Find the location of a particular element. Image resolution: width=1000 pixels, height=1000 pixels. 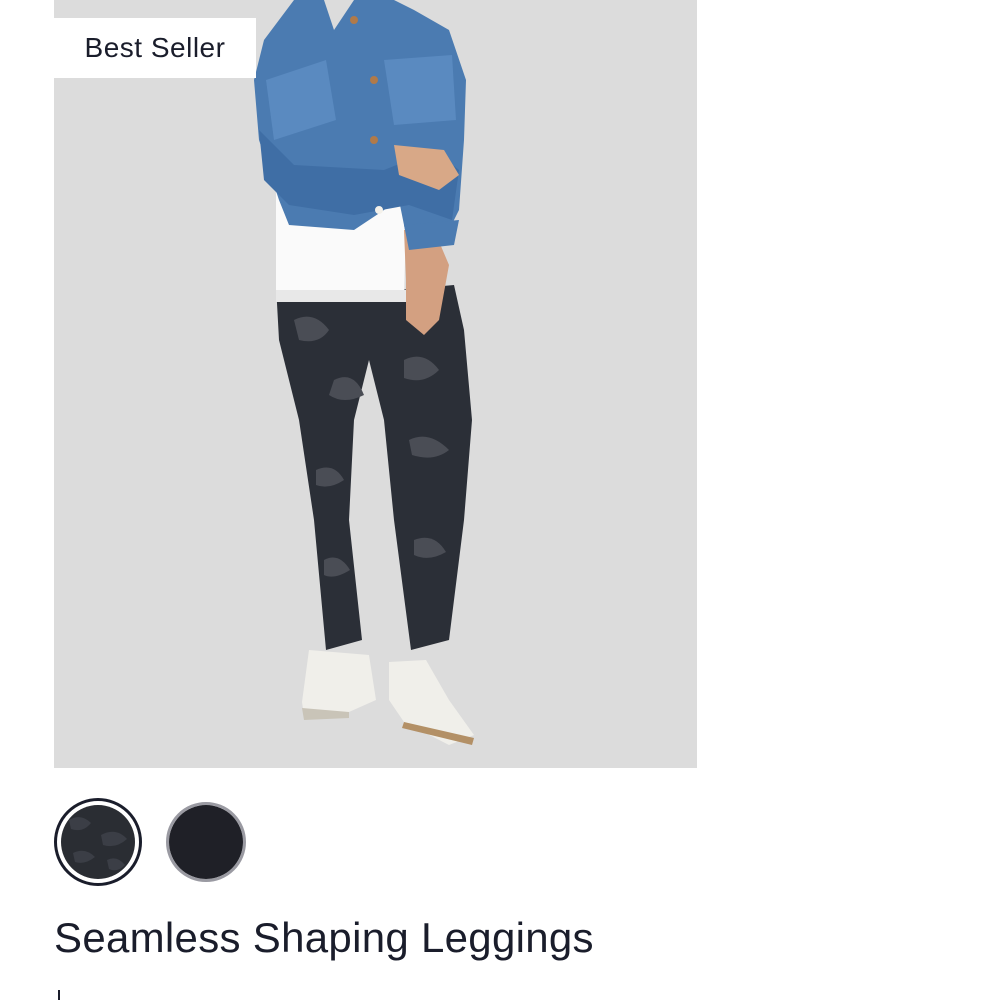

best-seller-badge: Best Seller is located at coordinates (155, 48).